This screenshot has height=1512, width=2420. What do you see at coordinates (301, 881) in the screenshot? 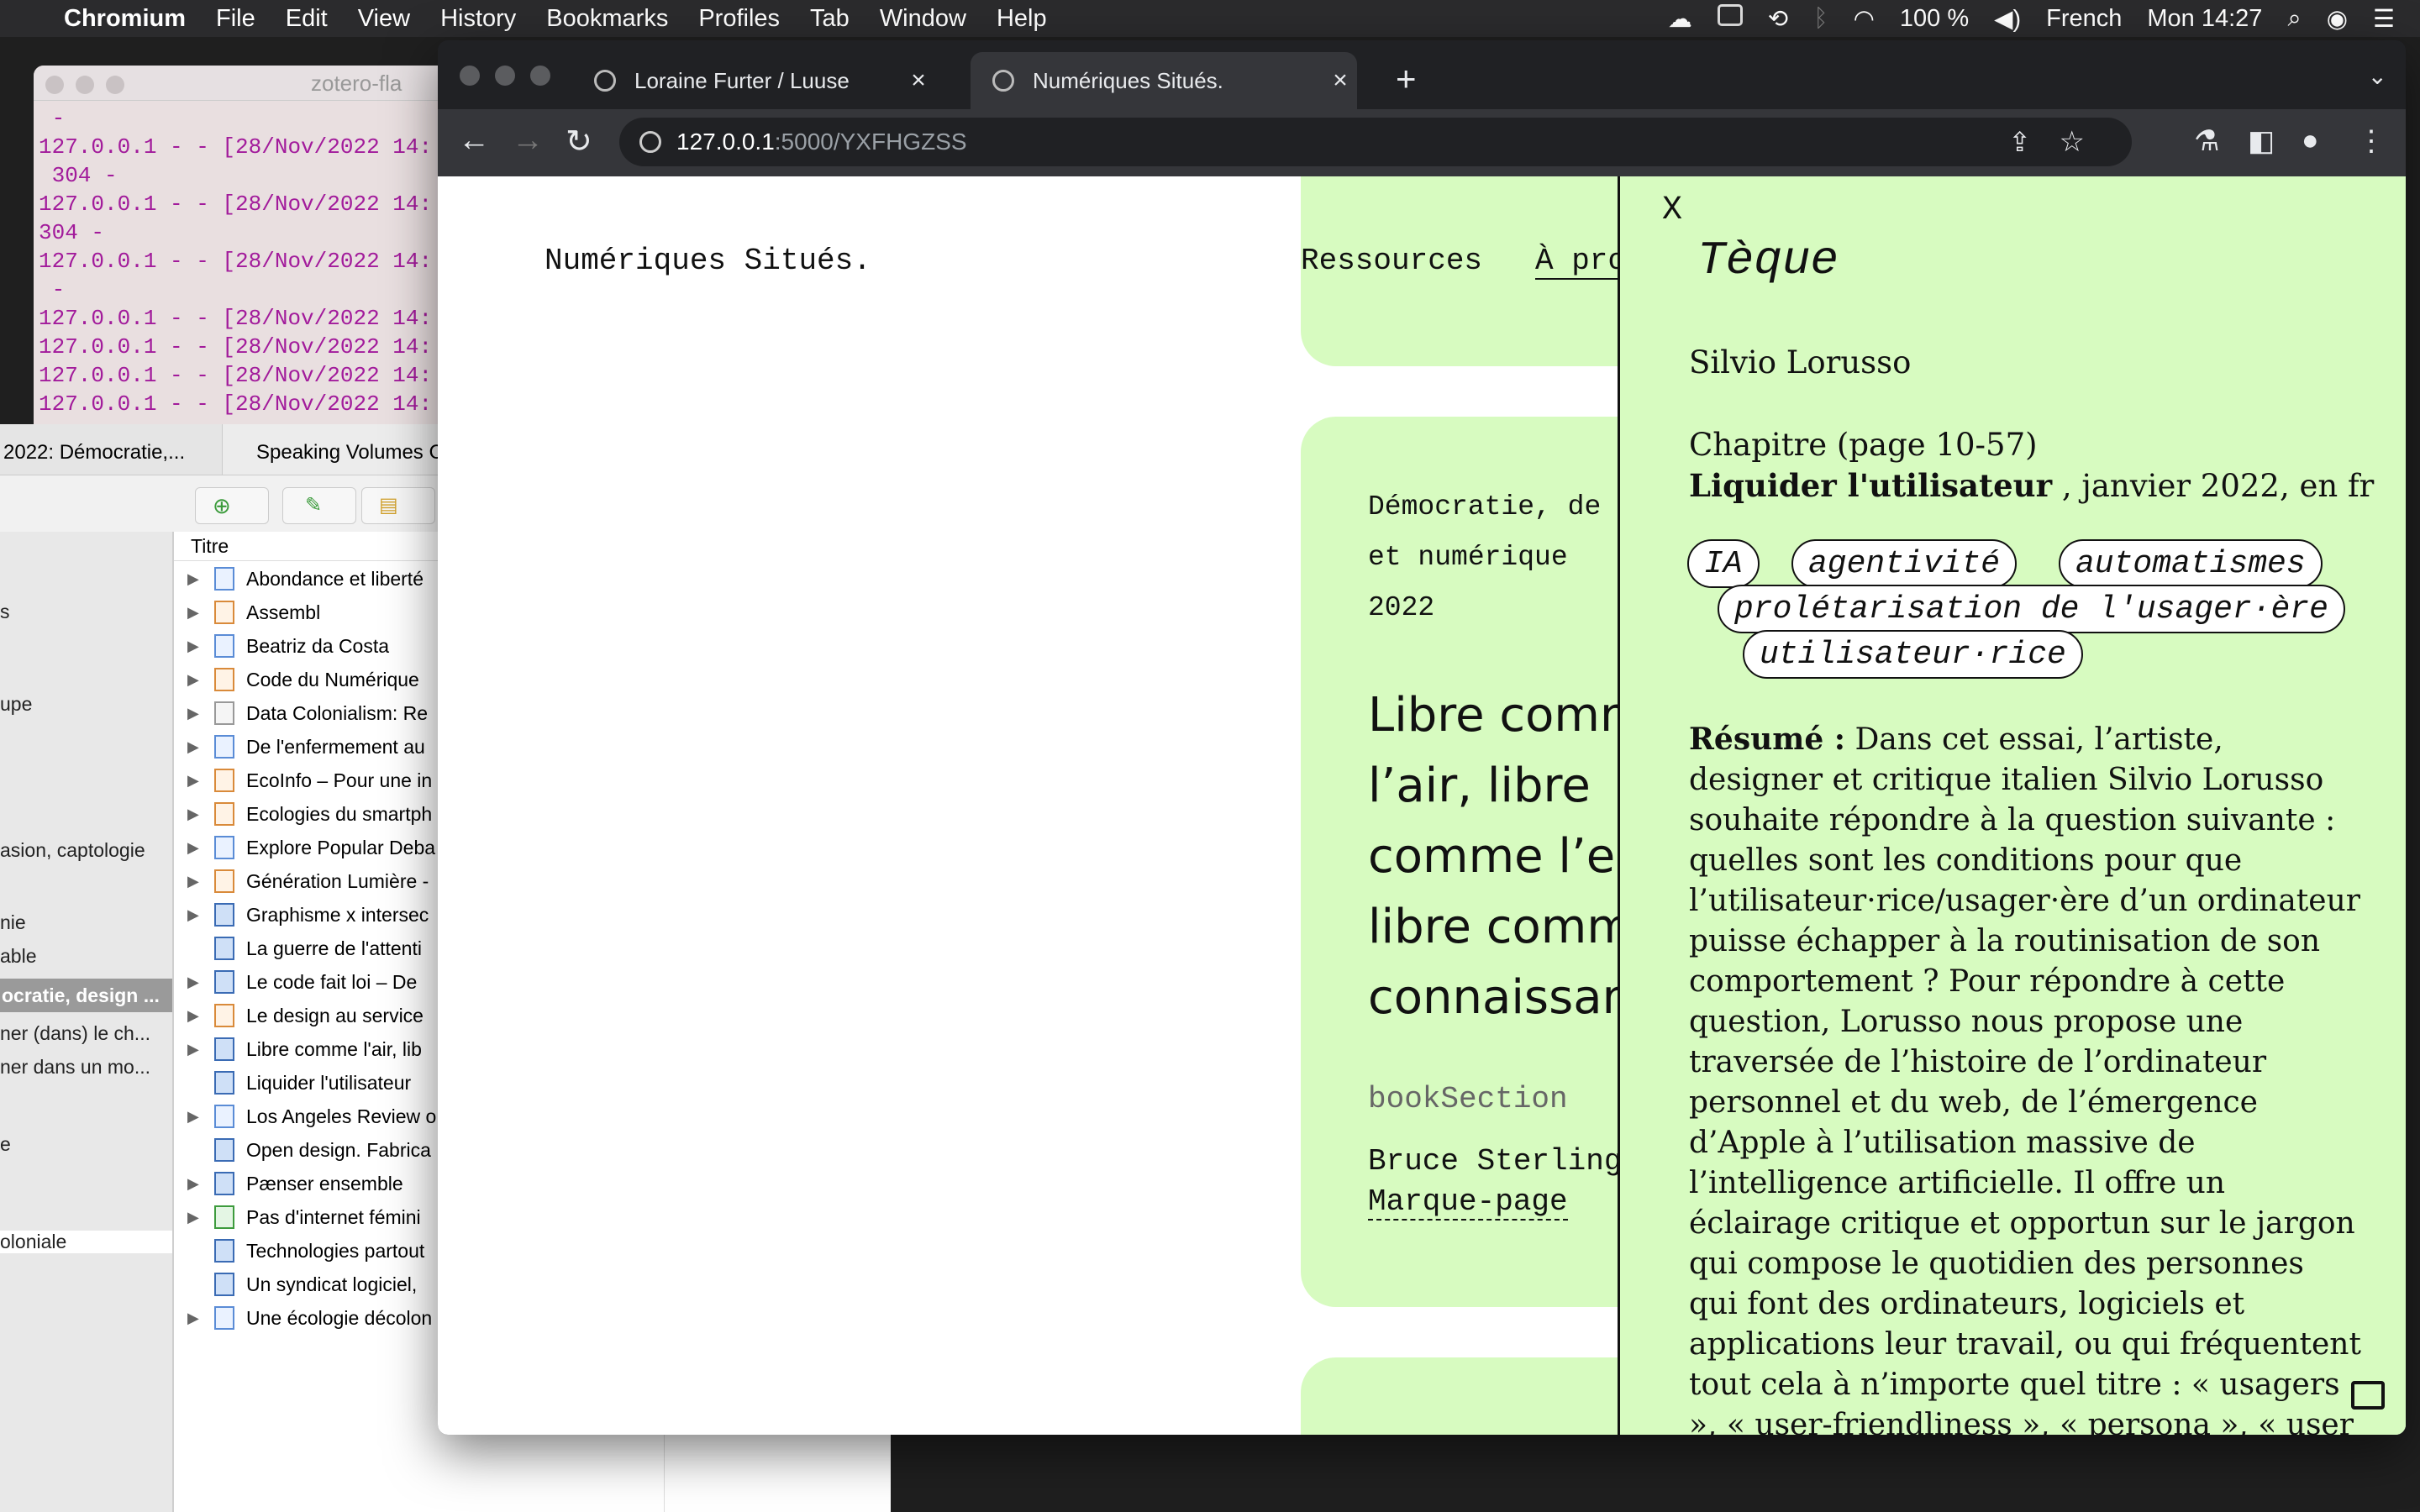
I see `item-row: ▶ Génération Lumière -` at bounding box center [301, 881].